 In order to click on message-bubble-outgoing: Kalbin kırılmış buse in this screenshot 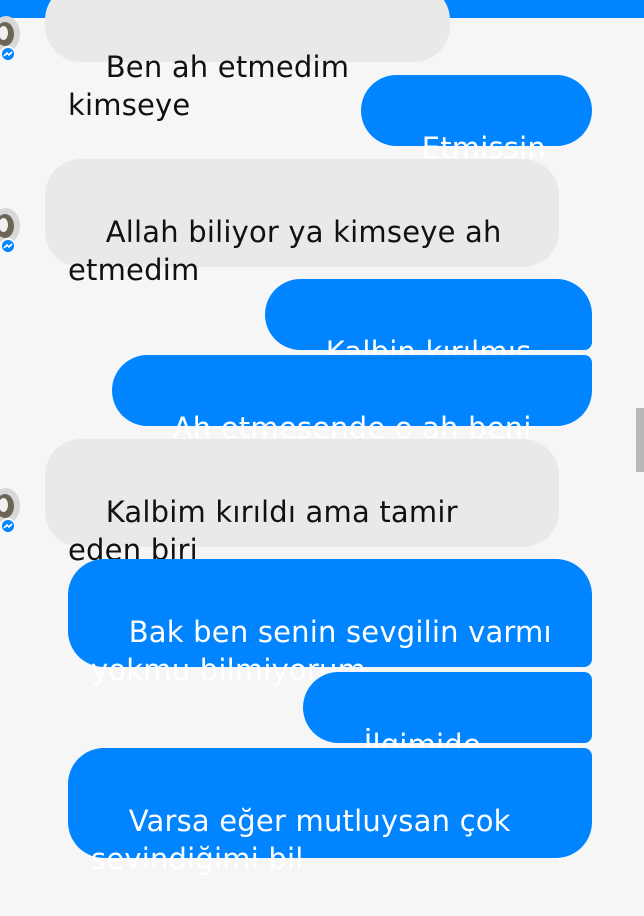, I will do `click(428, 343)`.